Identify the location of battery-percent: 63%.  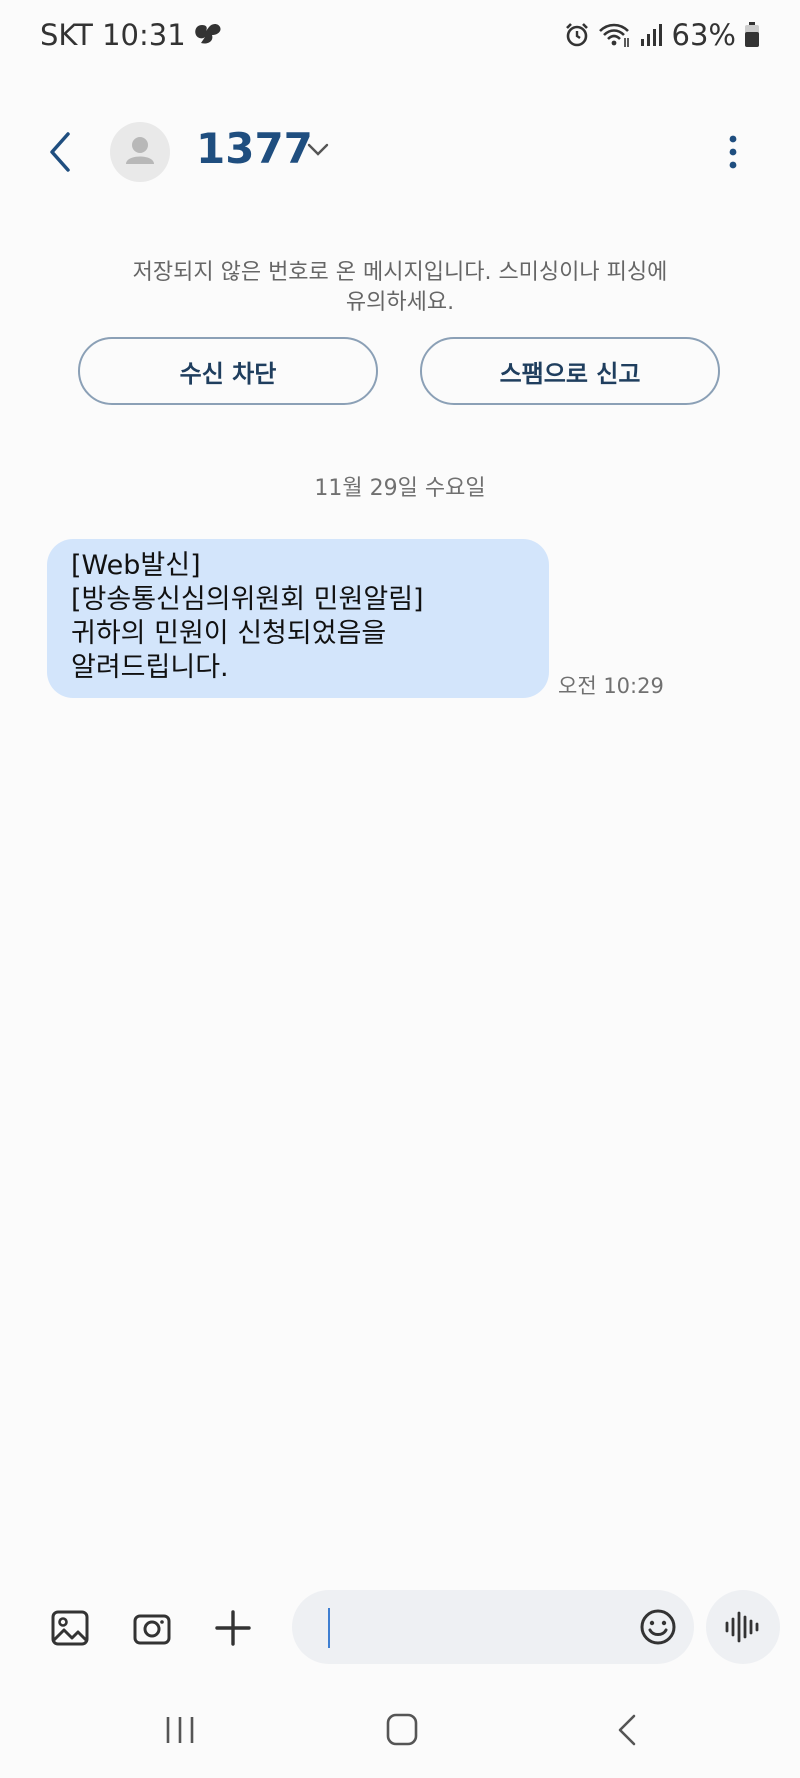
(703, 35).